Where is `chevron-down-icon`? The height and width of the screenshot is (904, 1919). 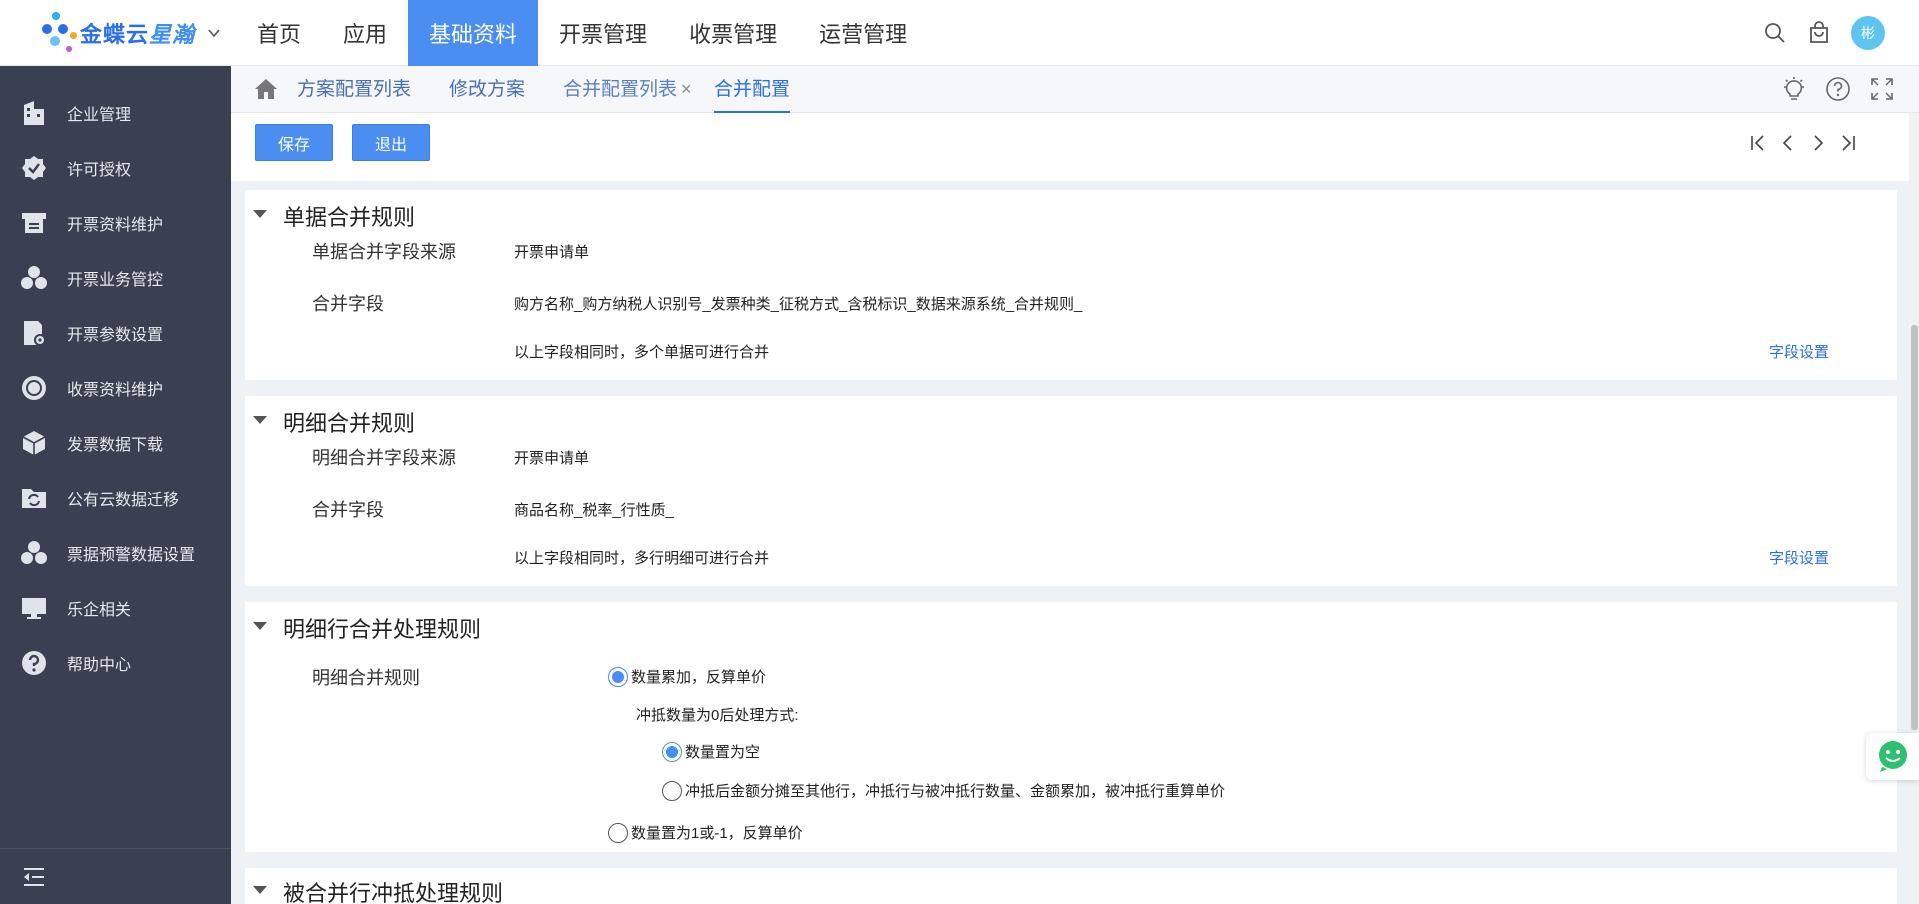 chevron-down-icon is located at coordinates (214, 33).